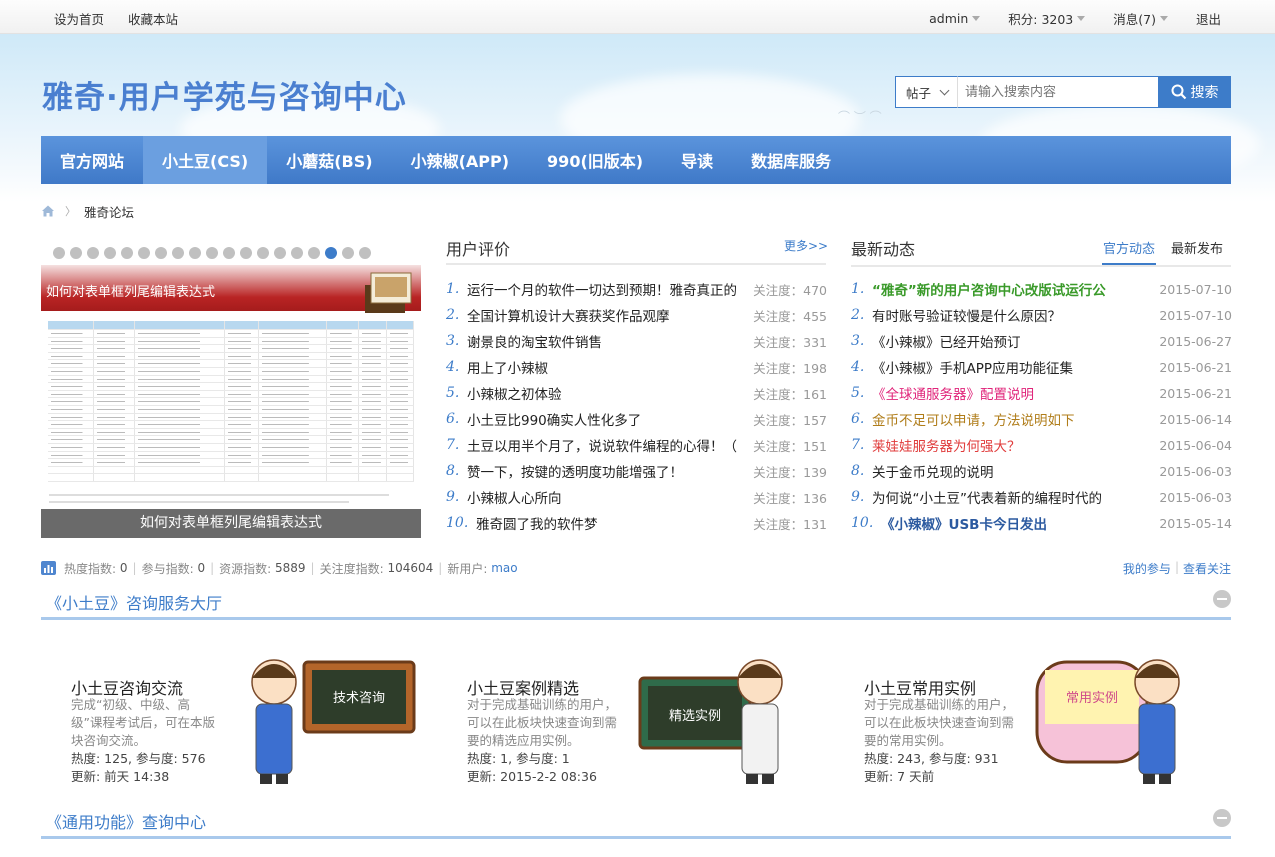 This screenshot has height=857, width=1275. Describe the element at coordinates (329, 160) in the screenshot. I see `nav-xiaomogu-bs: 小蘑菇(BS)` at that location.